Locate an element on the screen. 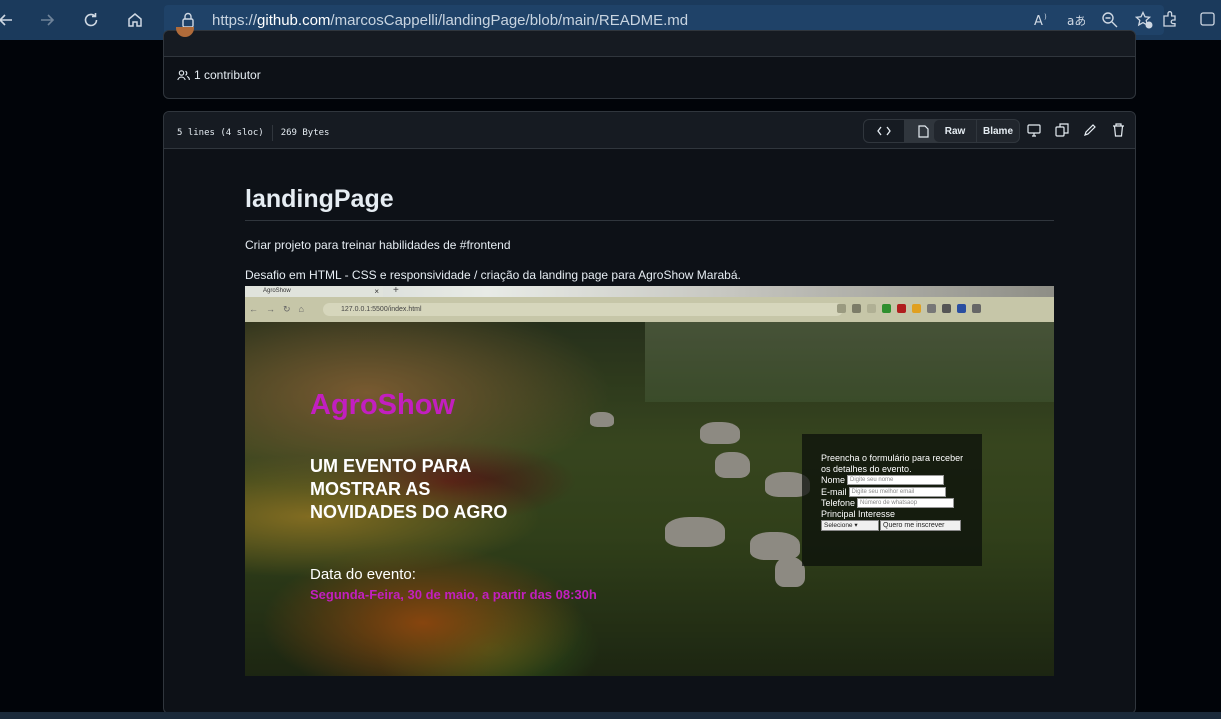  screenshot-new-tab: + is located at coordinates (396, 291).